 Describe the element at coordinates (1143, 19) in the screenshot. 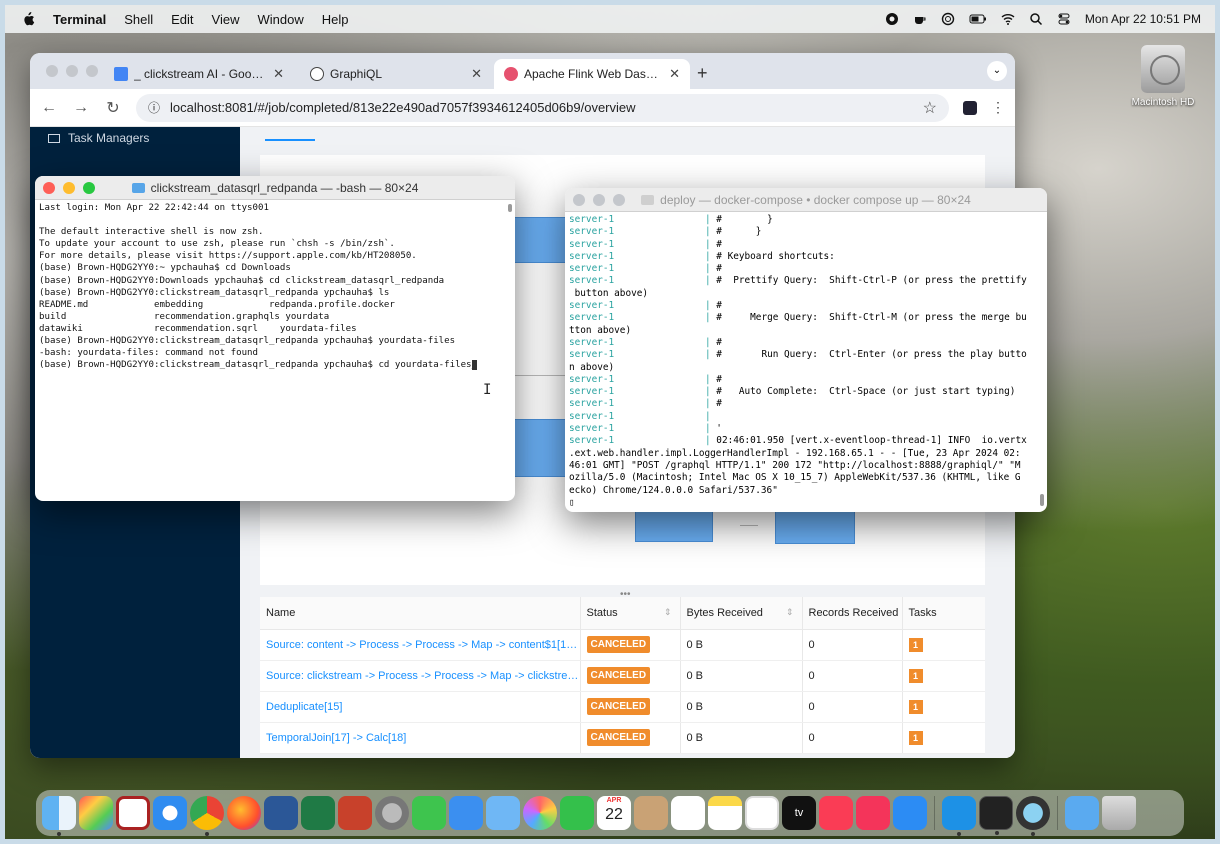

I see `menubar-clock: Mon Apr 22 10:51 PM` at that location.